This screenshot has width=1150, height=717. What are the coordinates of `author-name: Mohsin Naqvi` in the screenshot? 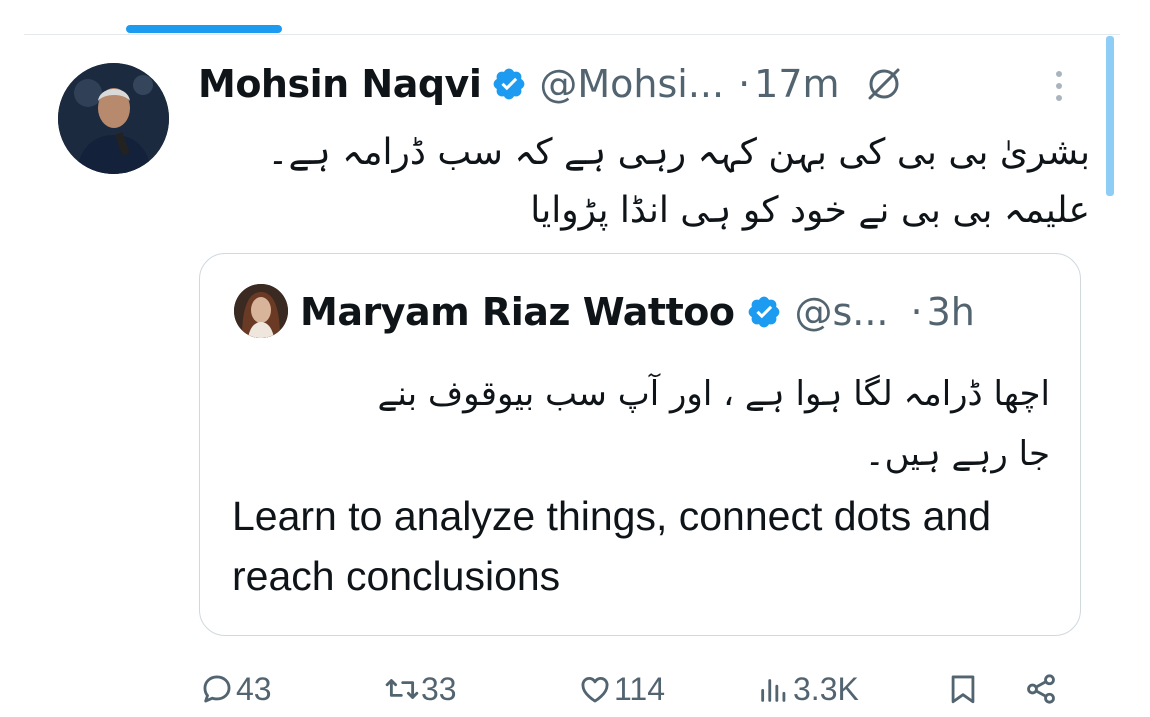 It's located at (340, 84).